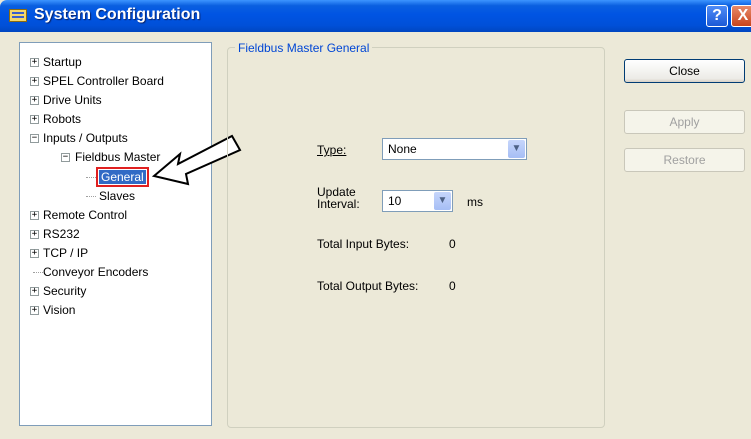 This screenshot has width=751, height=439. What do you see at coordinates (85, 138) in the screenshot?
I see `tree-item-inputs-outputs: Inputs / Outputs` at bounding box center [85, 138].